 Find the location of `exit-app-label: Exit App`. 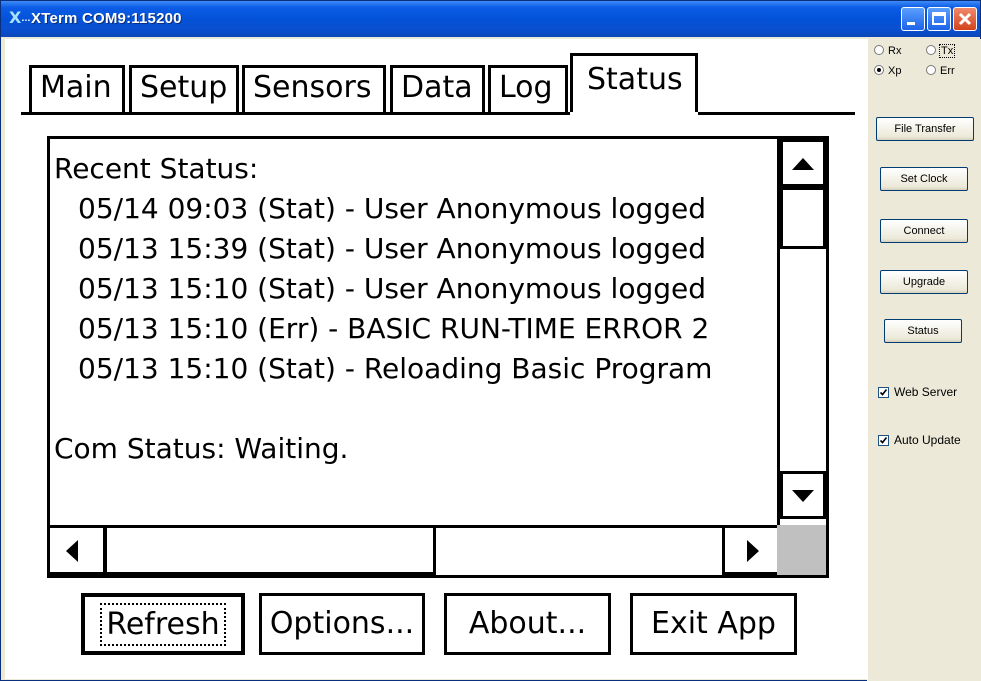

exit-app-label: Exit App is located at coordinates (713, 623).